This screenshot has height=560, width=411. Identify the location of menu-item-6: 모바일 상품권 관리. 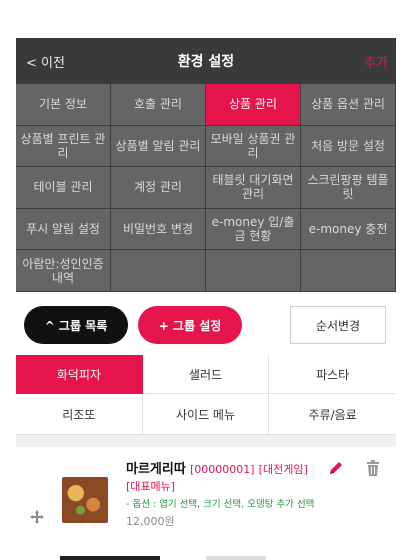
(253, 146).